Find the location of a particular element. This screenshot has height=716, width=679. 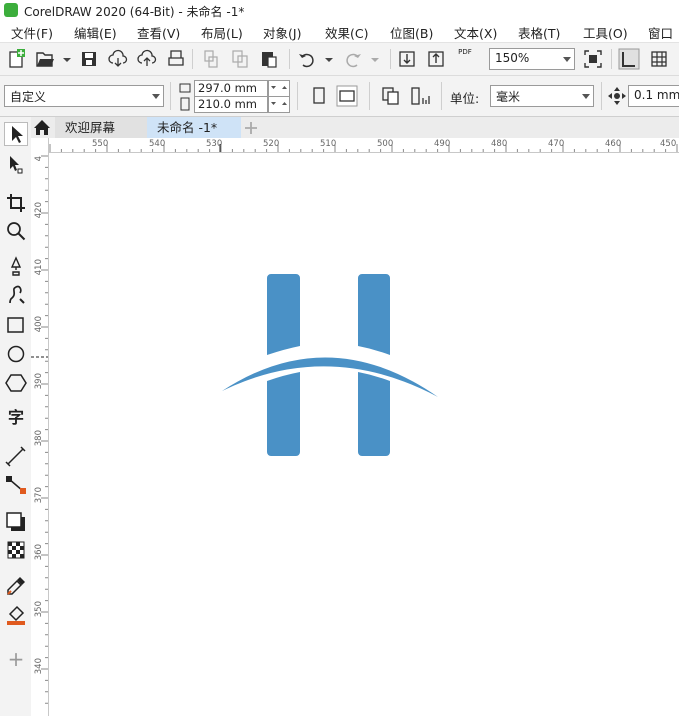

redo-dropdown-arrow-icon is located at coordinates (375, 59).